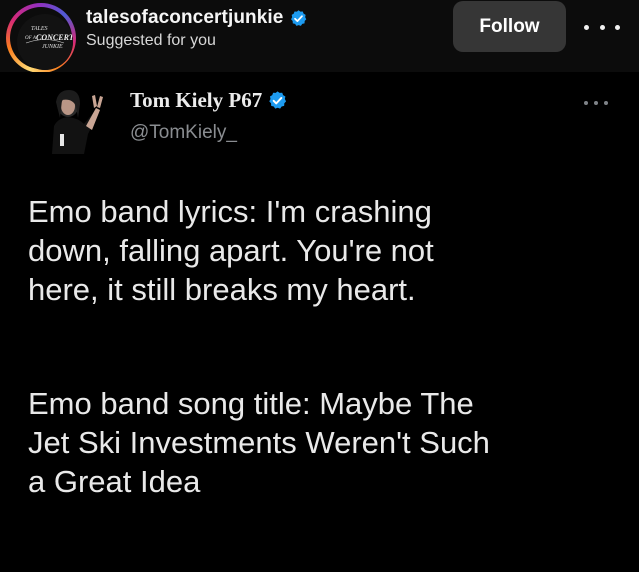 The image size is (639, 572). What do you see at coordinates (251, 403) in the screenshot?
I see `tweet-text-line: Emo band song title: Maybe The` at bounding box center [251, 403].